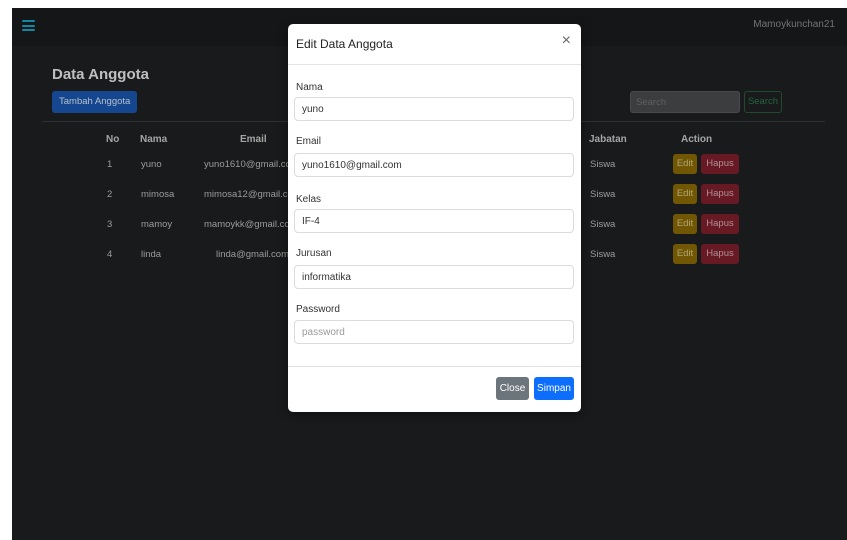  Describe the element at coordinates (566, 41) in the screenshot. I see `close-icon: ×` at that location.